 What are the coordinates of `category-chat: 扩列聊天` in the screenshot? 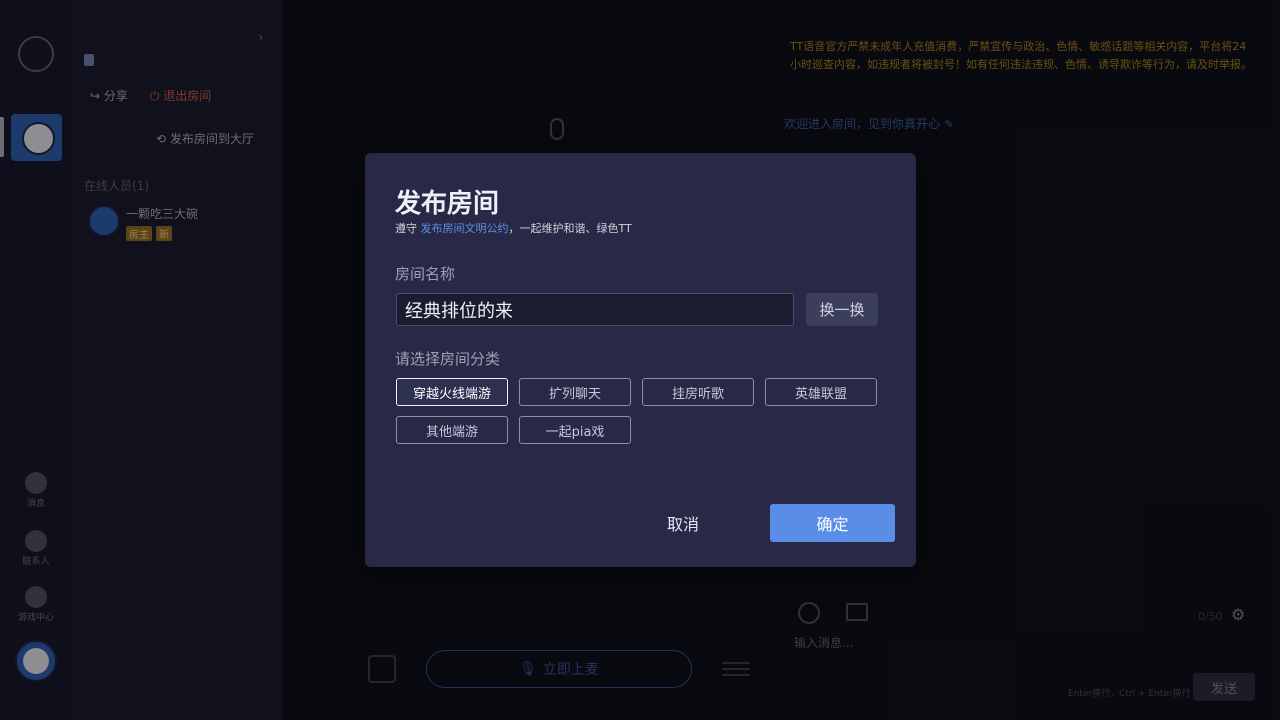 It's located at (575, 392).